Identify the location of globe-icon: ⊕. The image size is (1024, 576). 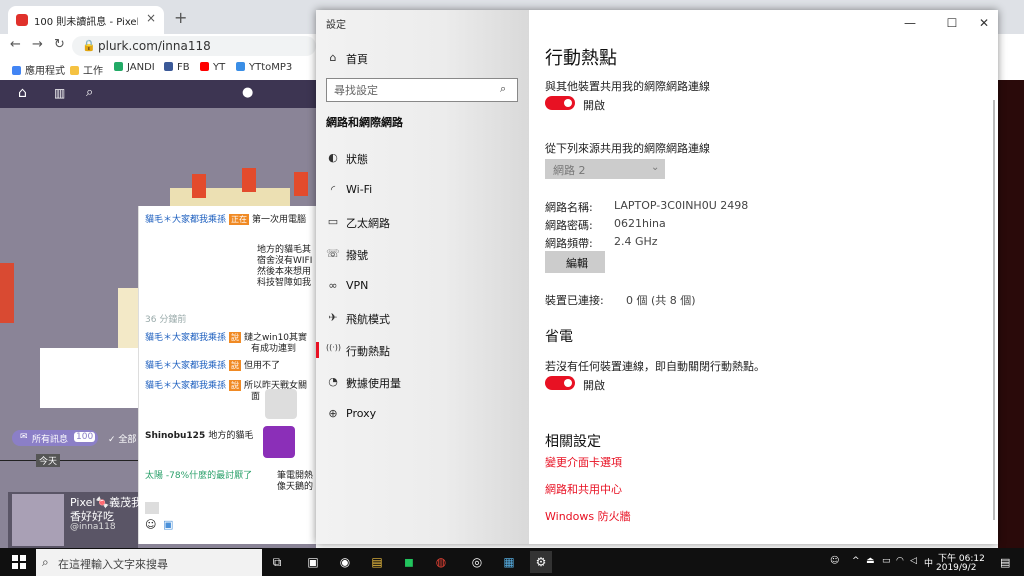
(333, 413).